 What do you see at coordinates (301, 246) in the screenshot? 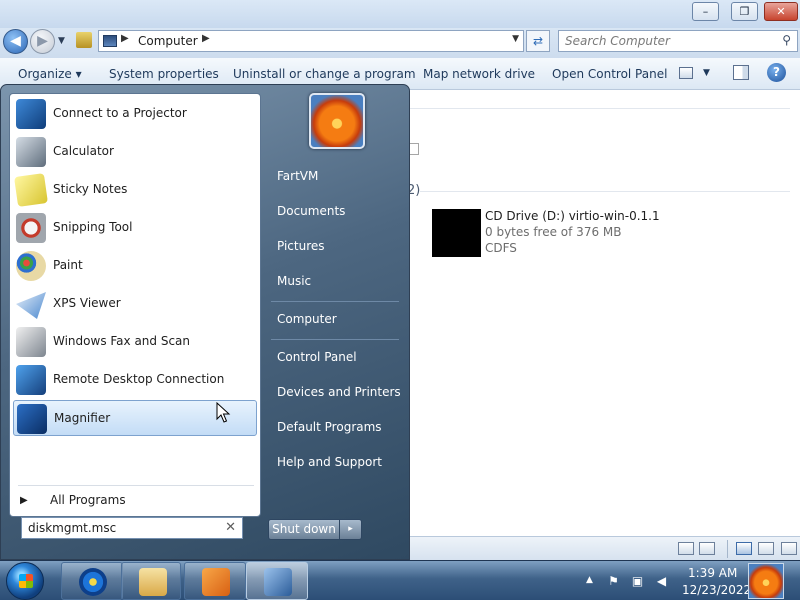
I see `start-link-pictures: Pictures` at bounding box center [301, 246].